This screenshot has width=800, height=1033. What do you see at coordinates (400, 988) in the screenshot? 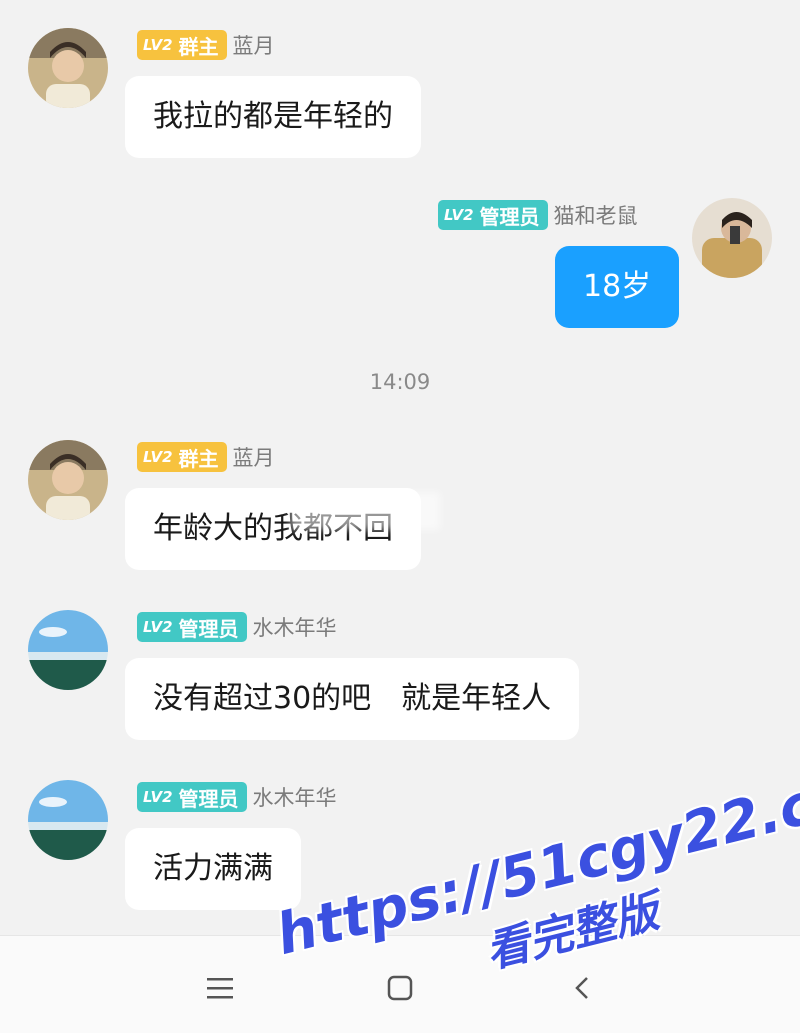
I see `home-icon` at bounding box center [400, 988].